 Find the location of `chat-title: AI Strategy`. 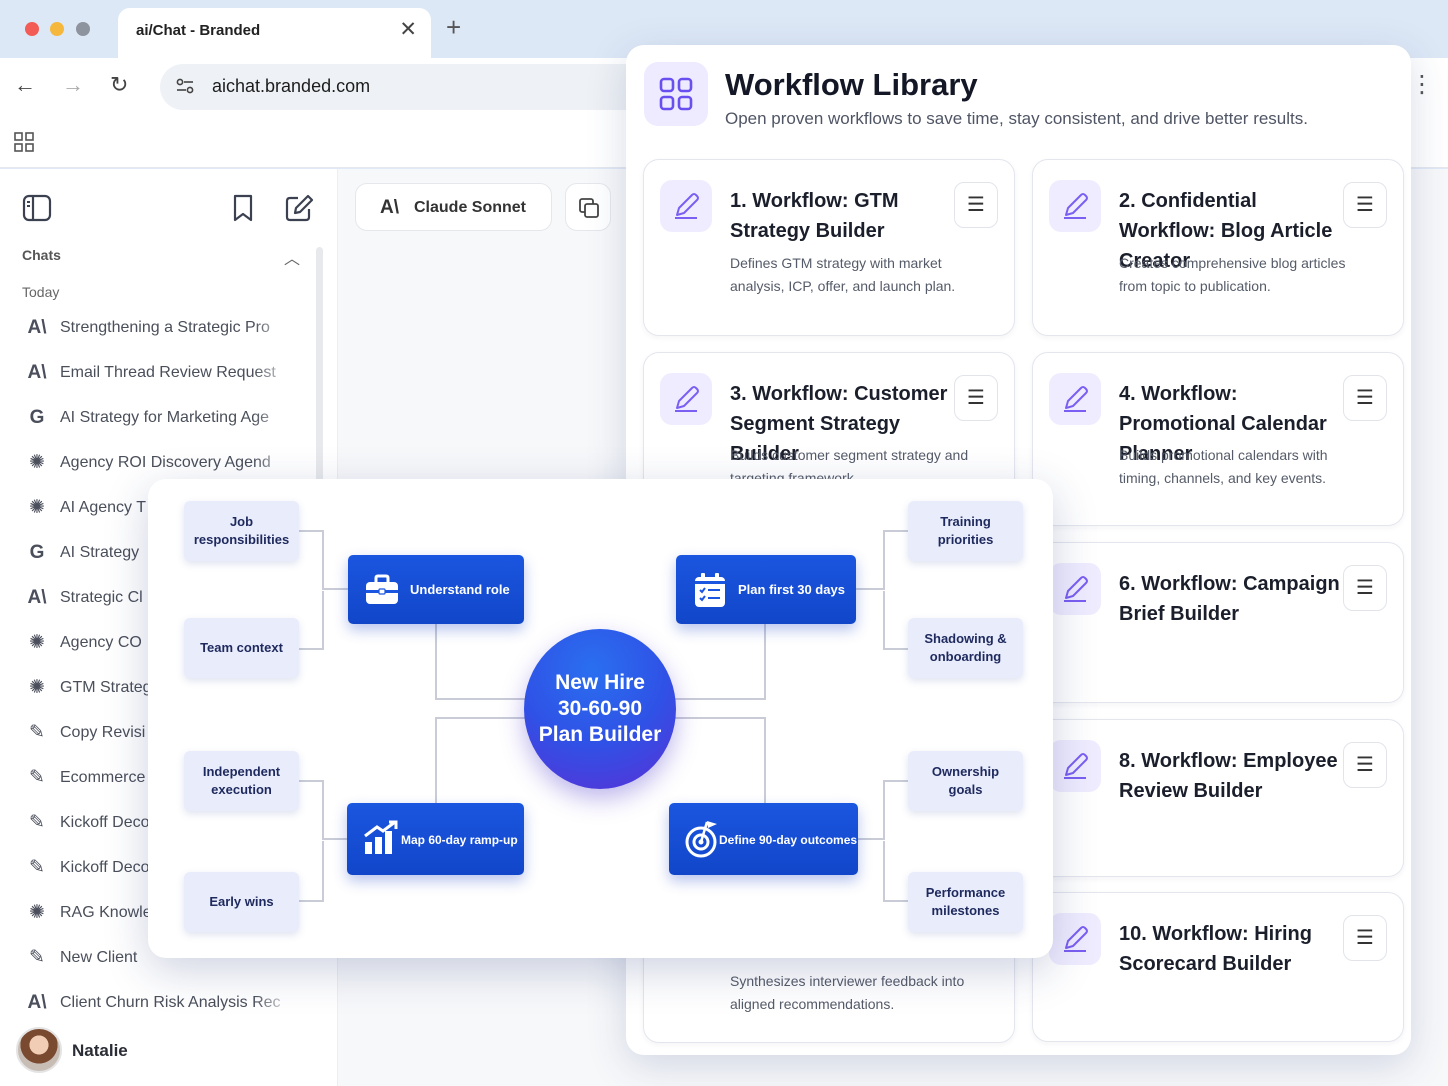

chat-title: AI Strategy is located at coordinates (100, 552).